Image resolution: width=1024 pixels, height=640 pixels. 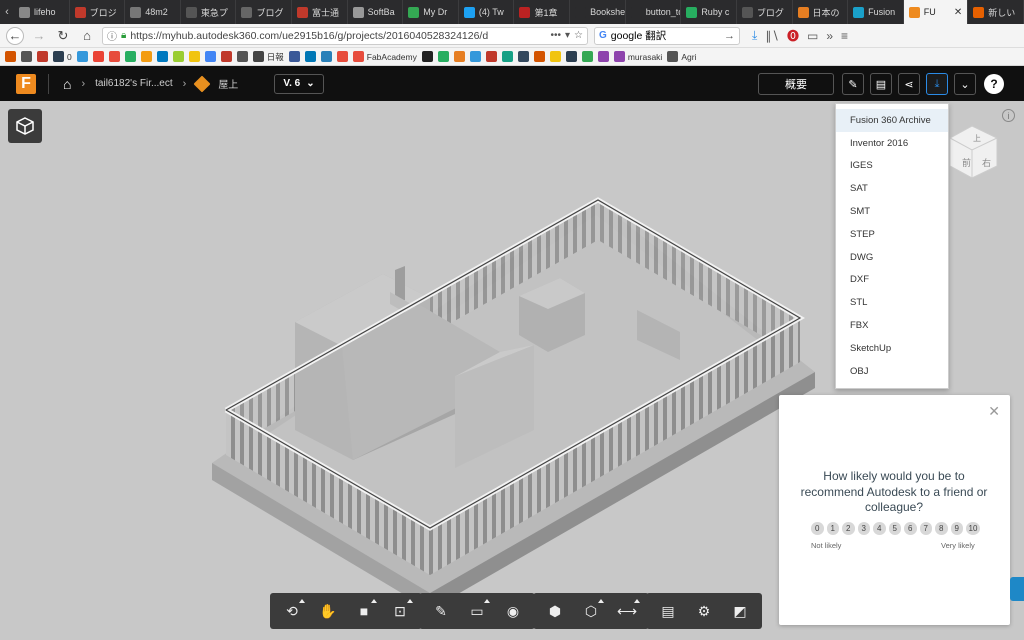 I want to click on rating-option: 10, so click(x=973, y=528).